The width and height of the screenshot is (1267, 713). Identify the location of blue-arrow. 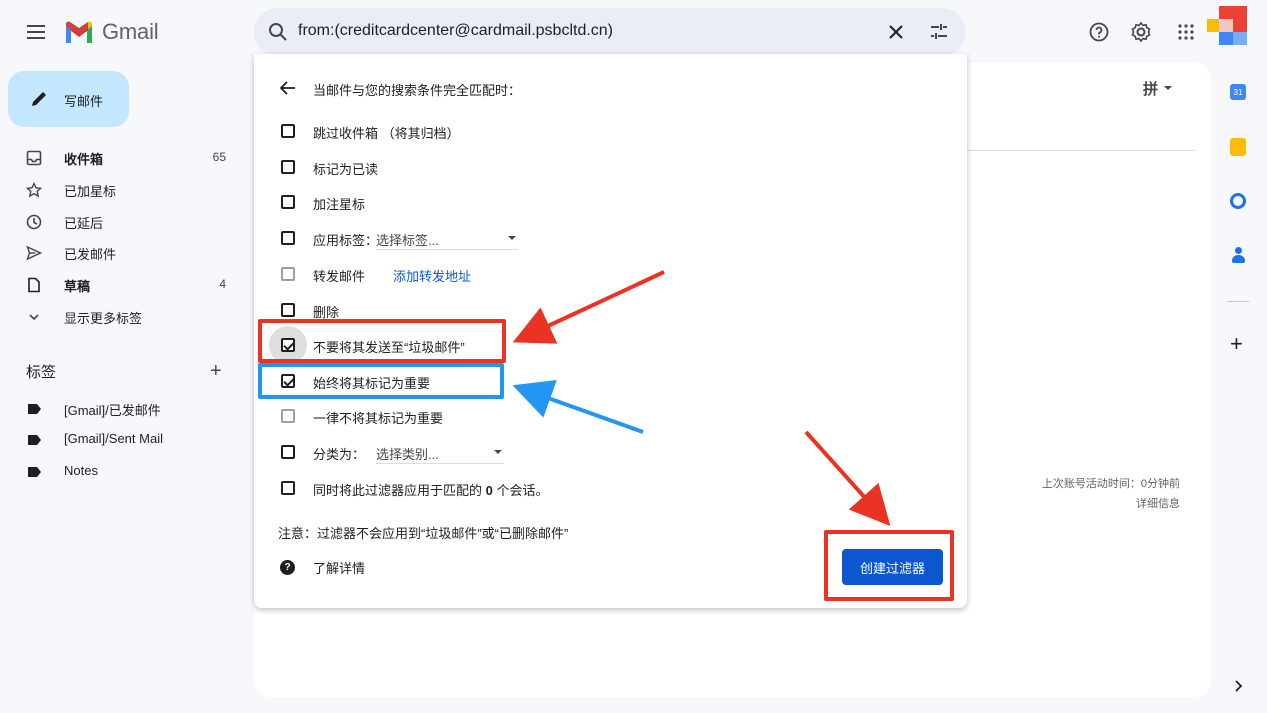
(578, 406).